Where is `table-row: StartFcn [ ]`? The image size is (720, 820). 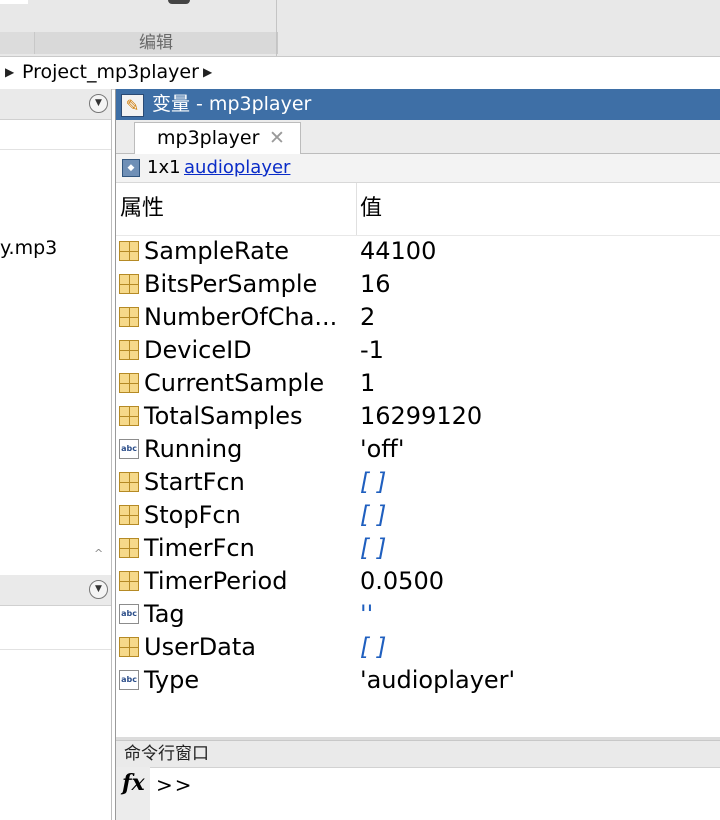
table-row: StartFcn [ ] is located at coordinates (418, 482).